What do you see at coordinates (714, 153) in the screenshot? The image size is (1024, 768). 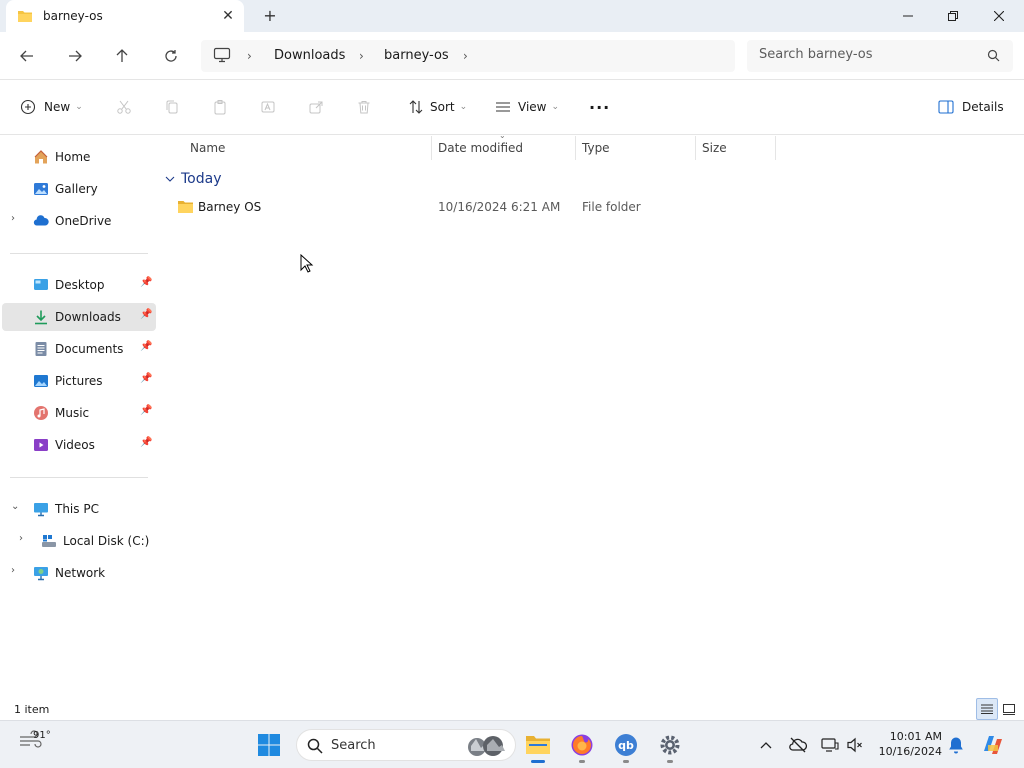 I see `column-header-size: Size` at bounding box center [714, 153].